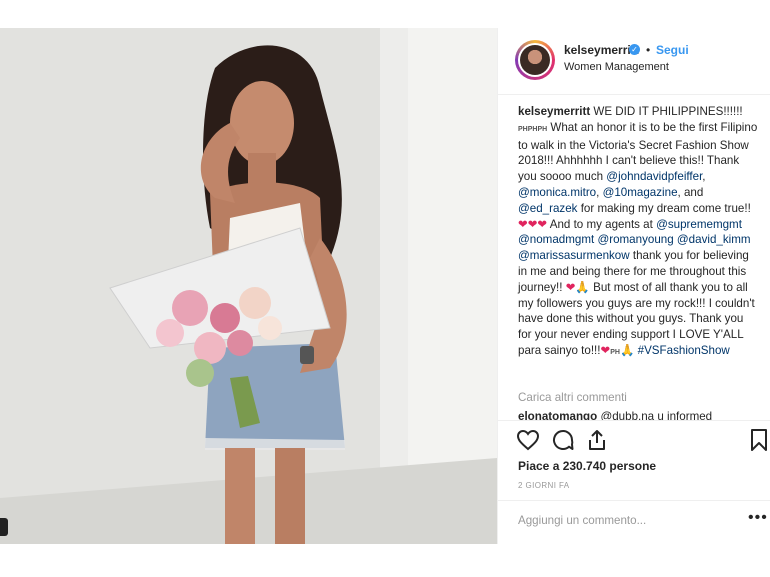 The image size is (770, 577). I want to click on media-tag-button, so click(4, 527).